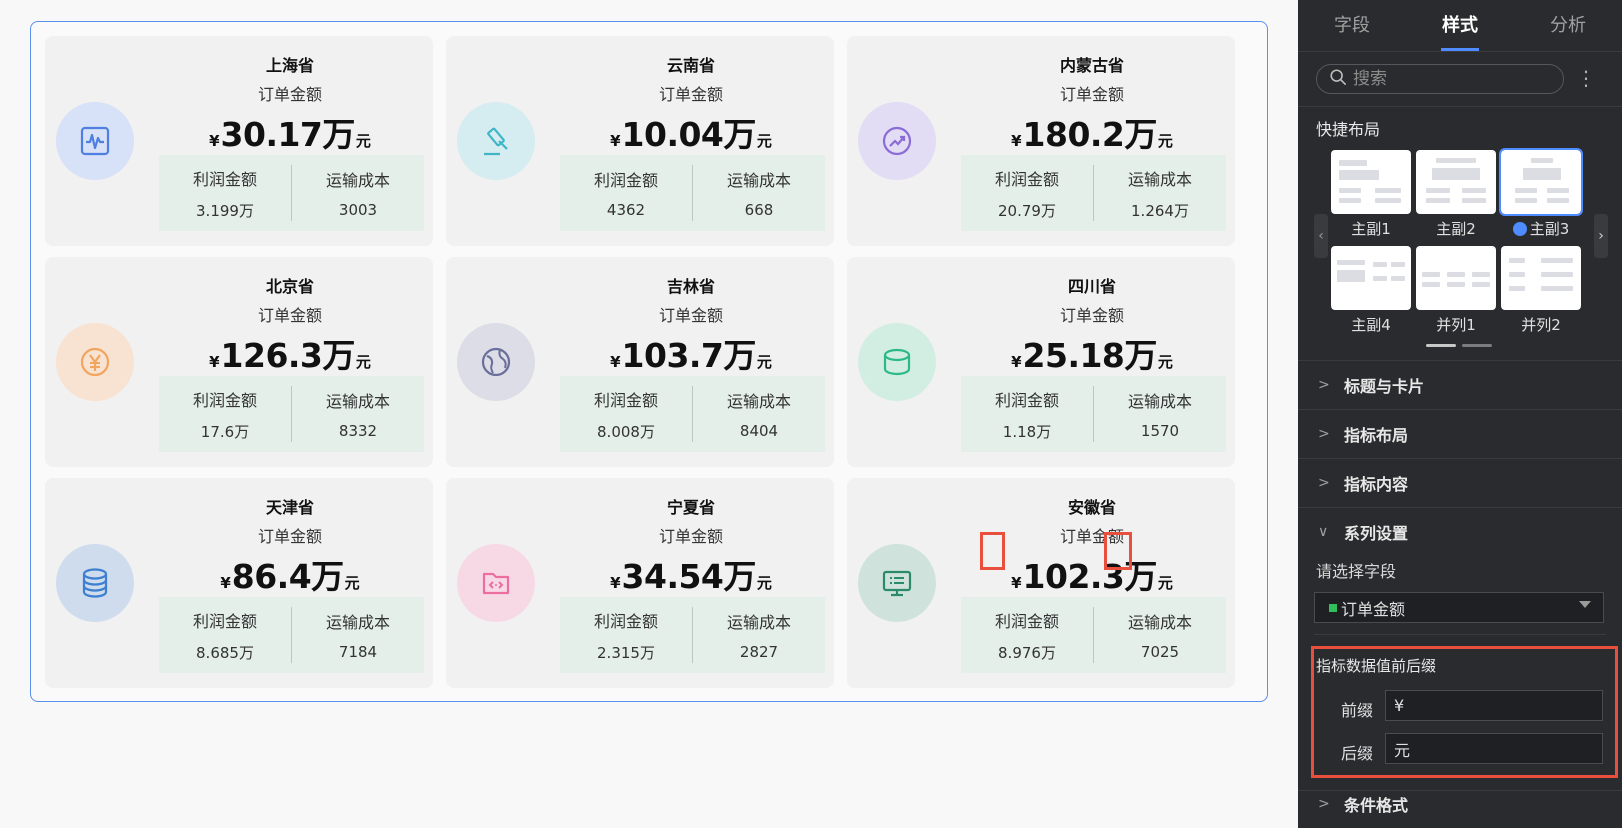 This screenshot has width=1622, height=828. What do you see at coordinates (758, 414) in the screenshot?
I see `sub-metric: 运输成本 8404` at bounding box center [758, 414].